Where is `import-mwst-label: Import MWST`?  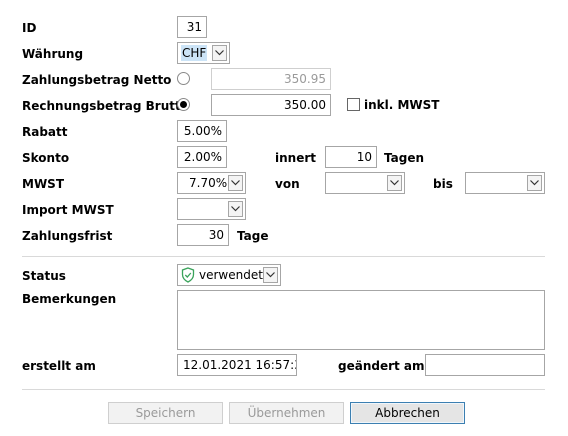 import-mwst-label: Import MWST is located at coordinates (68, 210).